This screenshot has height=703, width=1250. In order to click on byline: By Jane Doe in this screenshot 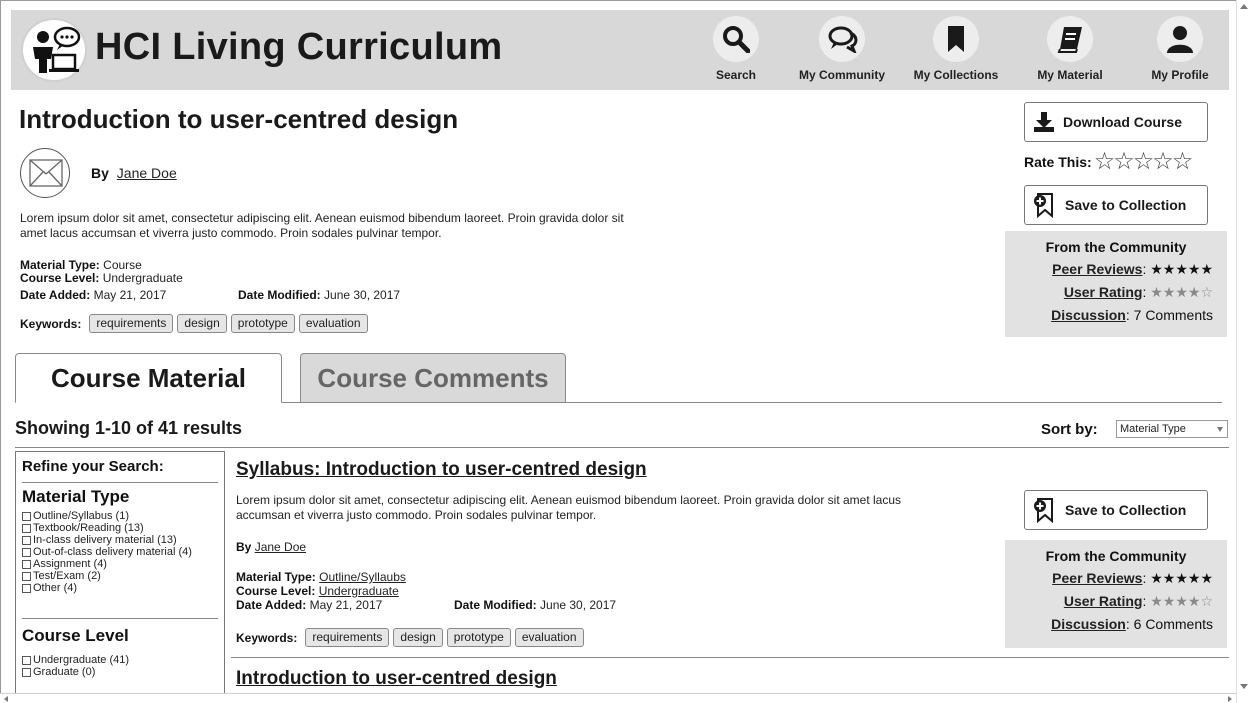, I will do `click(134, 173)`.